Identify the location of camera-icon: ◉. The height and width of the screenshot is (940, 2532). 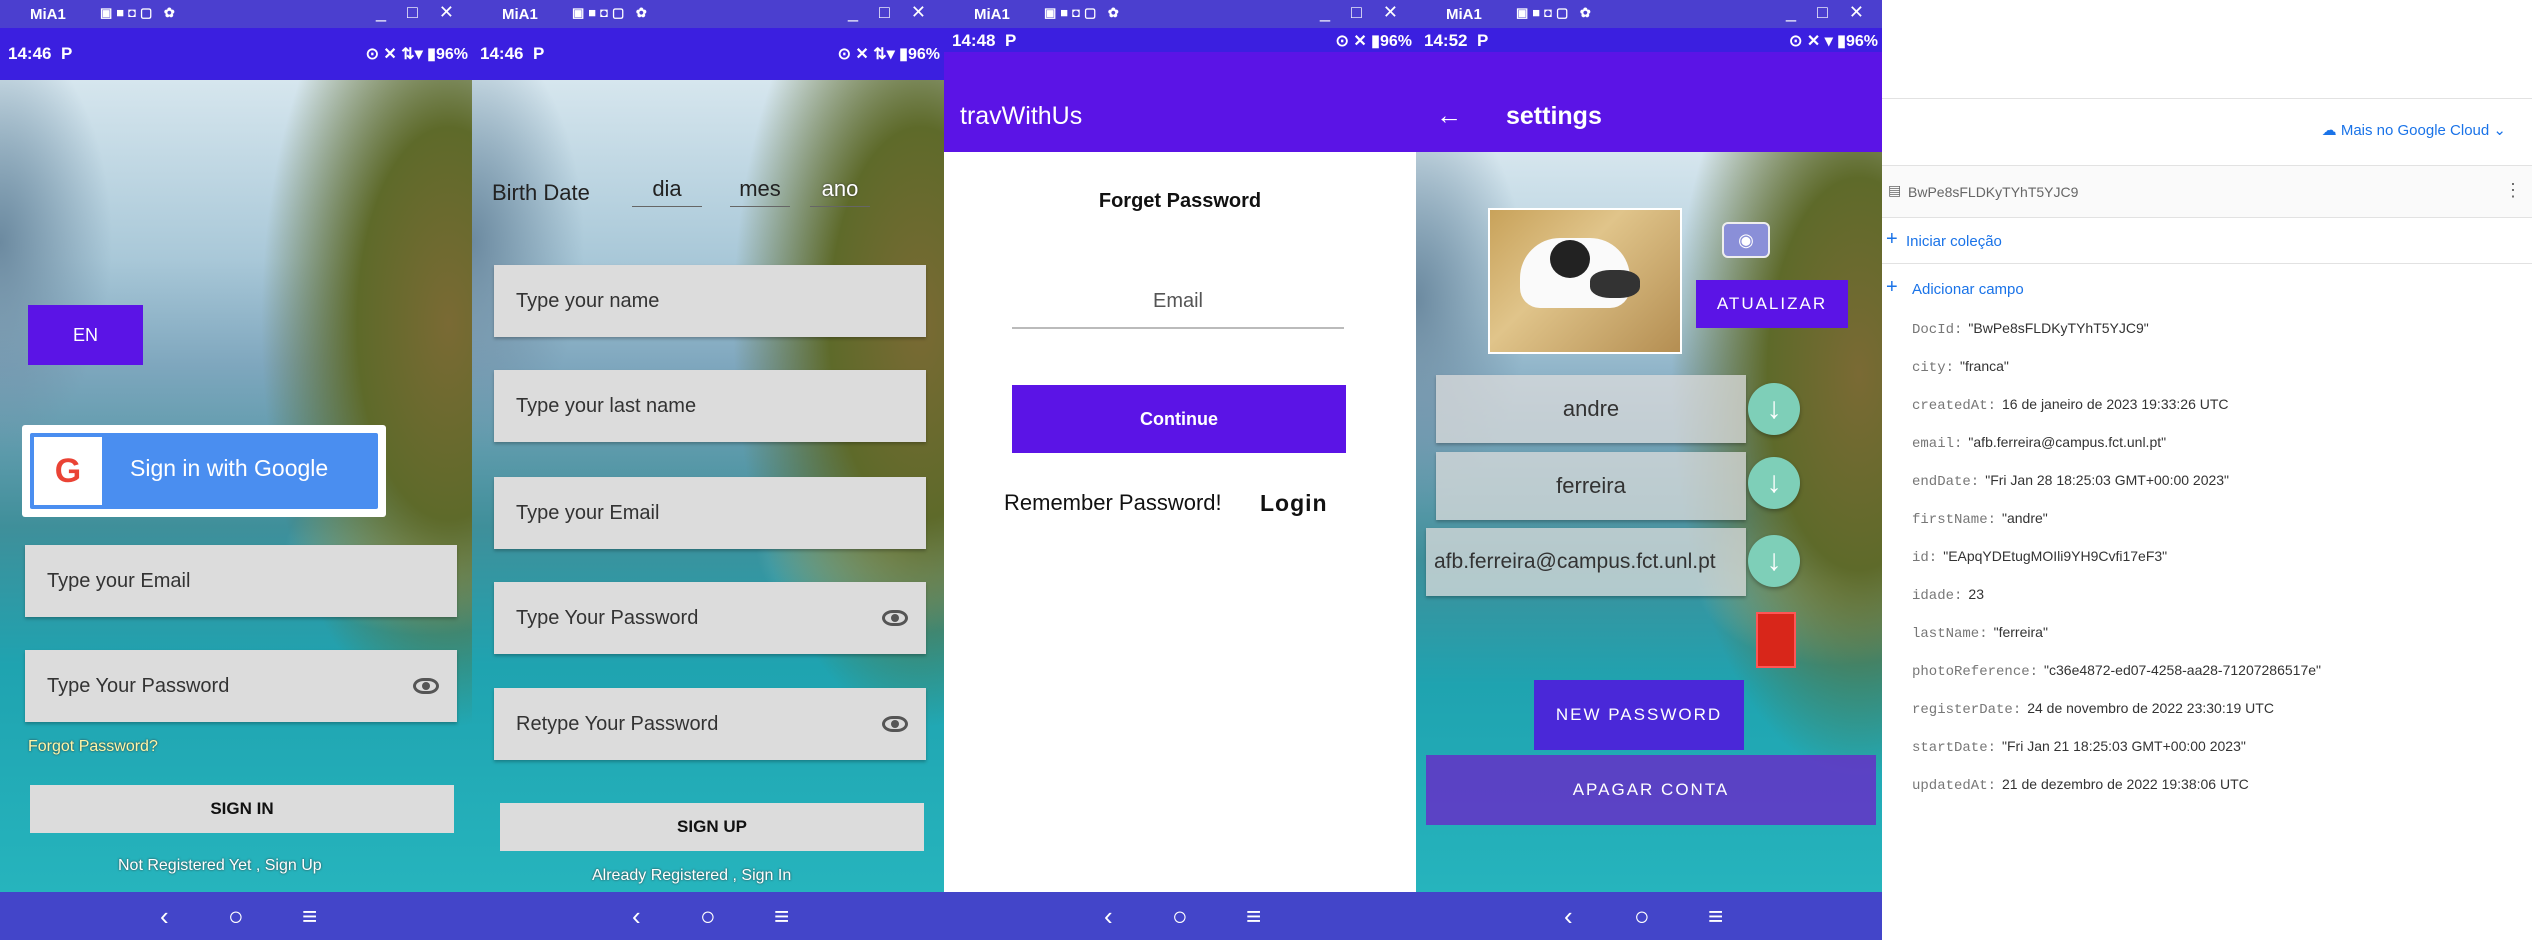
(1746, 240).